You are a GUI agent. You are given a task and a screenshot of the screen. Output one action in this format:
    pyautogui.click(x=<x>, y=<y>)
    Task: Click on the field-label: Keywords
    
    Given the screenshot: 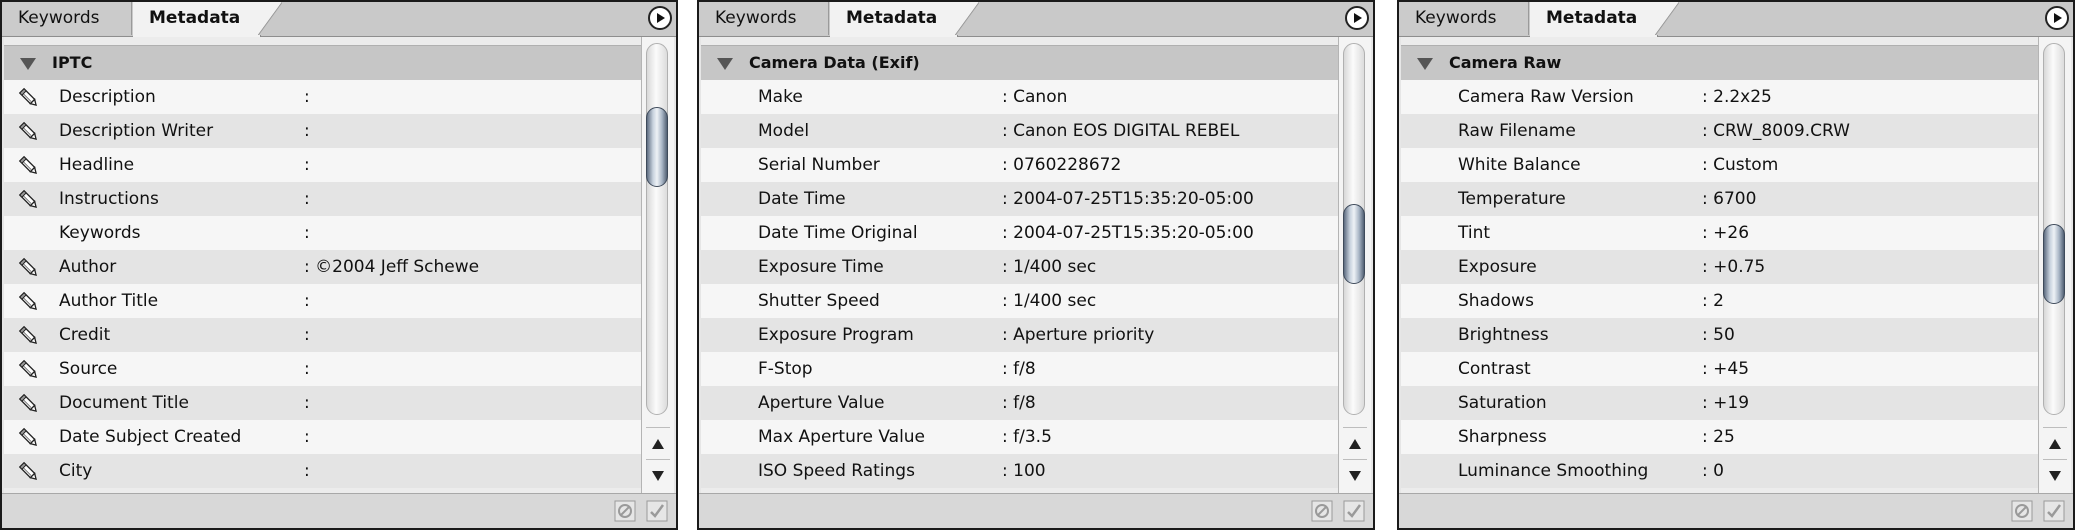 What is the action you would take?
    pyautogui.click(x=100, y=233)
    